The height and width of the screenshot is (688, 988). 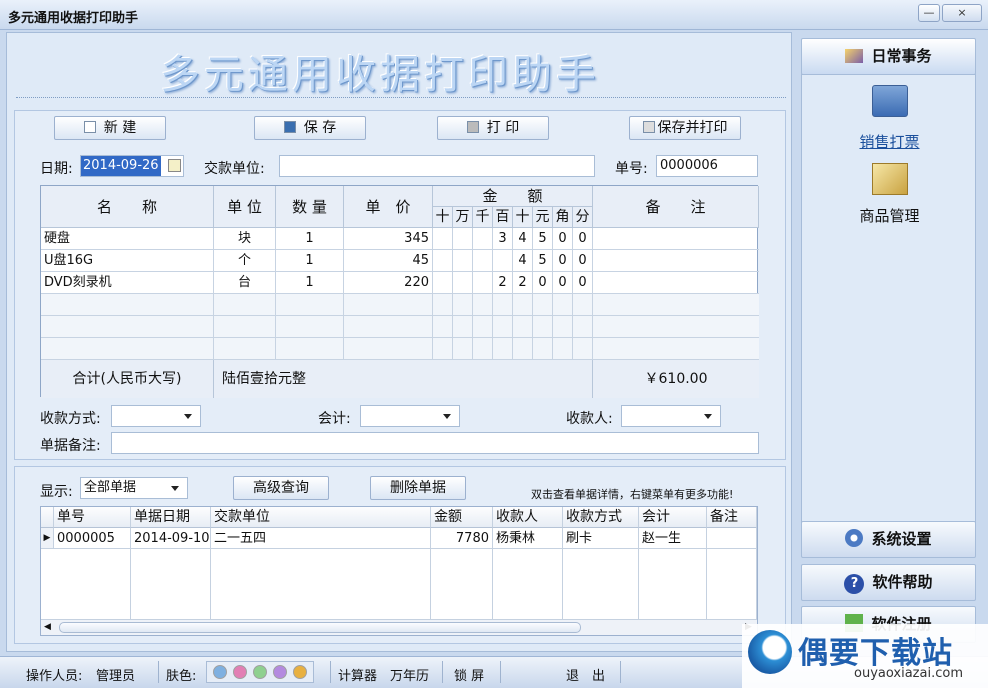 What do you see at coordinates (47, 627) in the screenshot?
I see `scroll-left-icon: ◀` at bounding box center [47, 627].